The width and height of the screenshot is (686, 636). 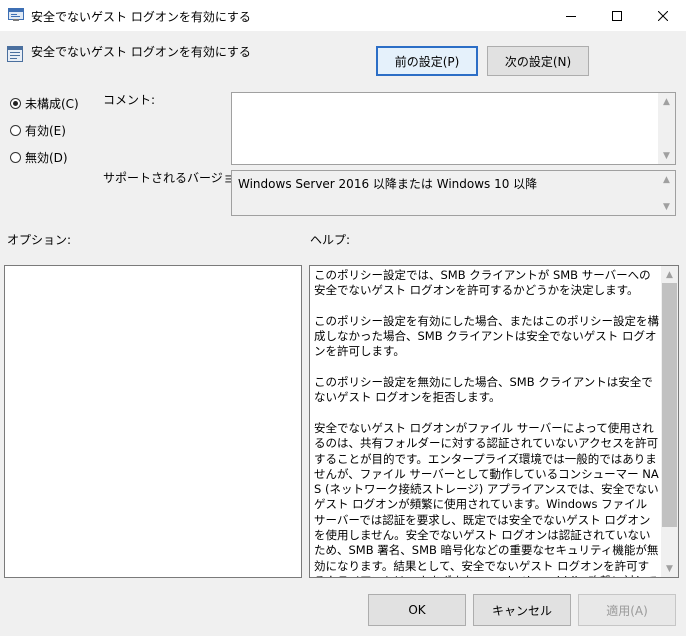 What do you see at coordinates (15, 54) in the screenshot?
I see `policy-setting-icon` at bounding box center [15, 54].